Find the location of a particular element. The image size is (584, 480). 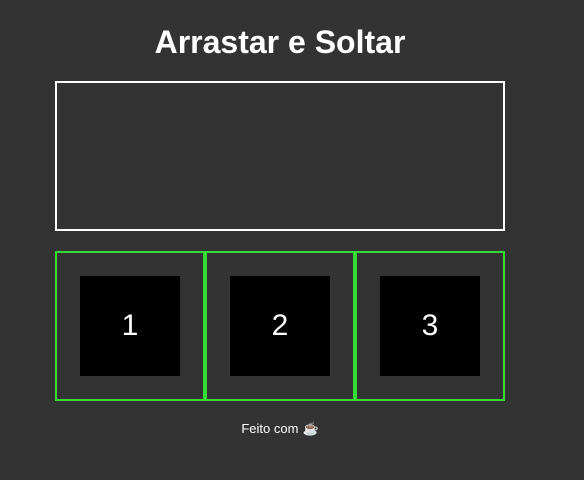

draggable-box-2: 2 is located at coordinates (280, 326).